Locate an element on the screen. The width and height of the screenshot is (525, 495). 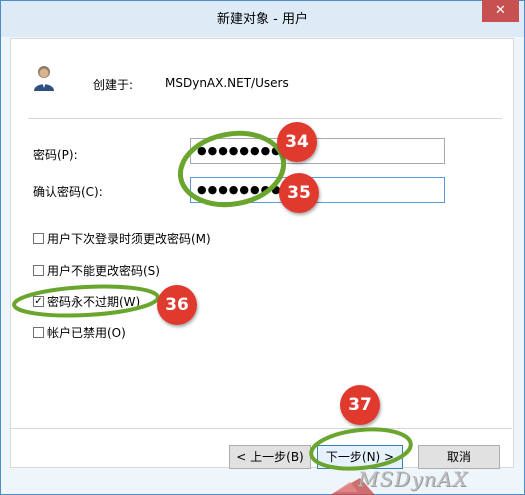
option-account-disabled-label: 帐户已禁用(O) is located at coordinates (86, 333).